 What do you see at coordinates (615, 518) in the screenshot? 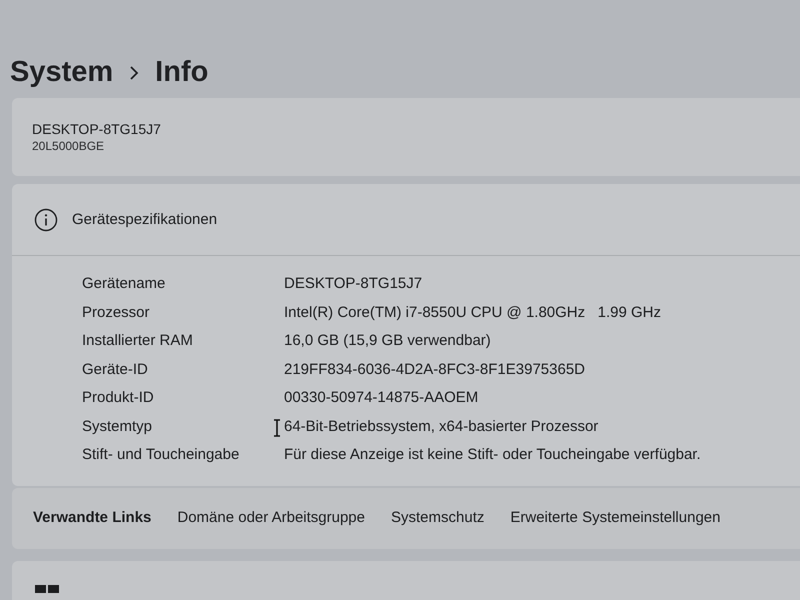
I see `related-link: Erweiterte Systemeinstellungen` at bounding box center [615, 518].